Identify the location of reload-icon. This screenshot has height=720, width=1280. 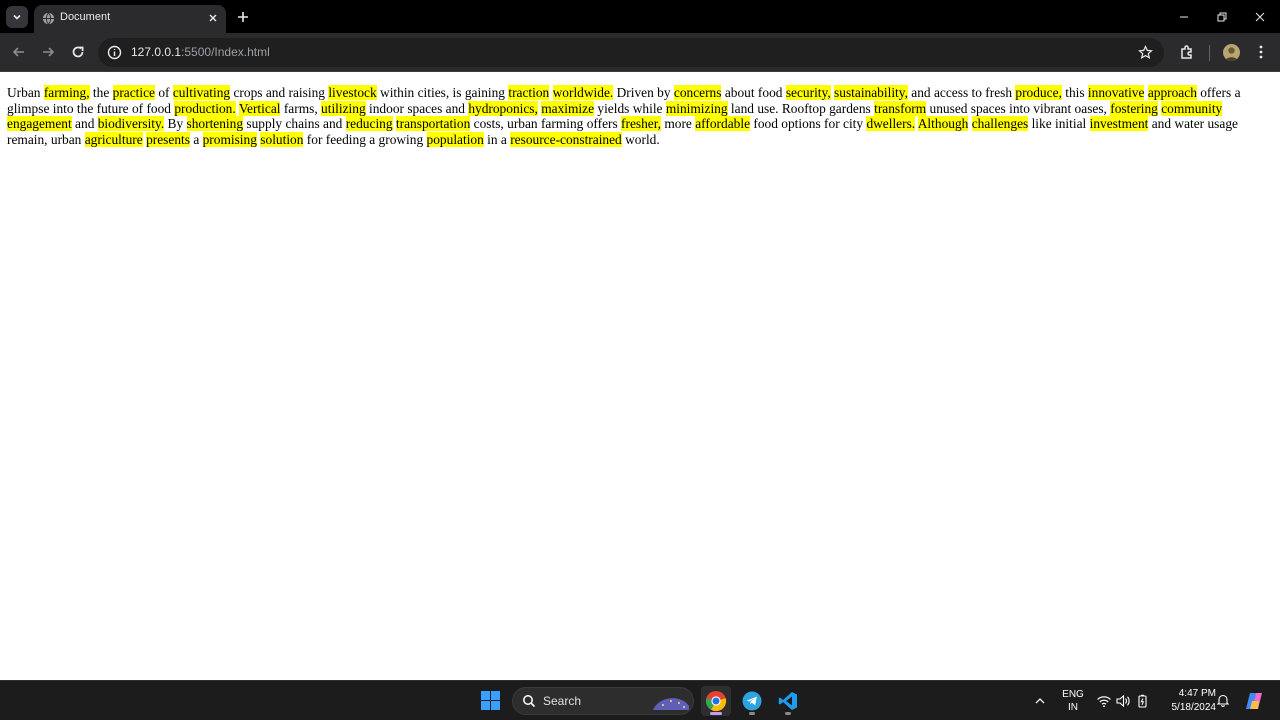
(78, 52).